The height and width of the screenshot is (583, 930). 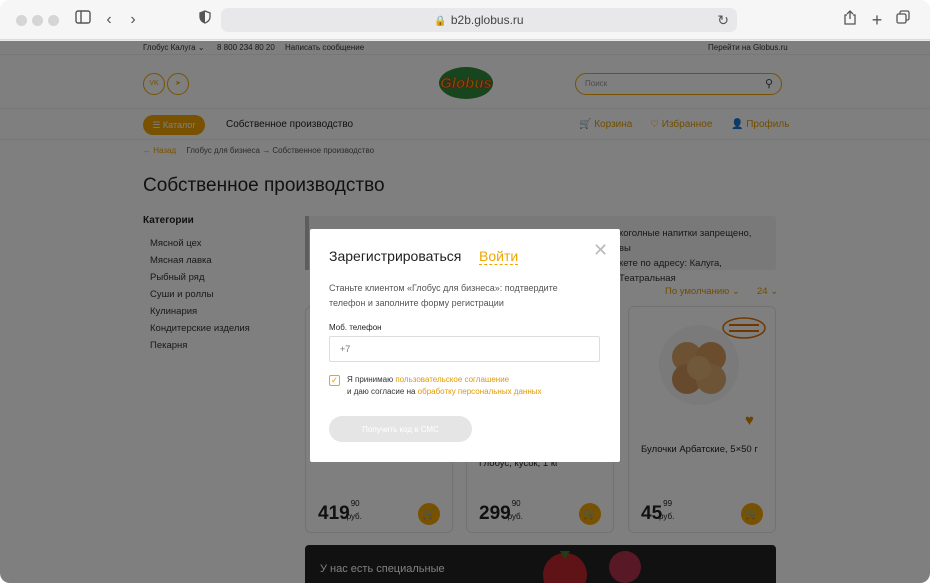 I want to click on shield-icon, so click(x=205, y=20).